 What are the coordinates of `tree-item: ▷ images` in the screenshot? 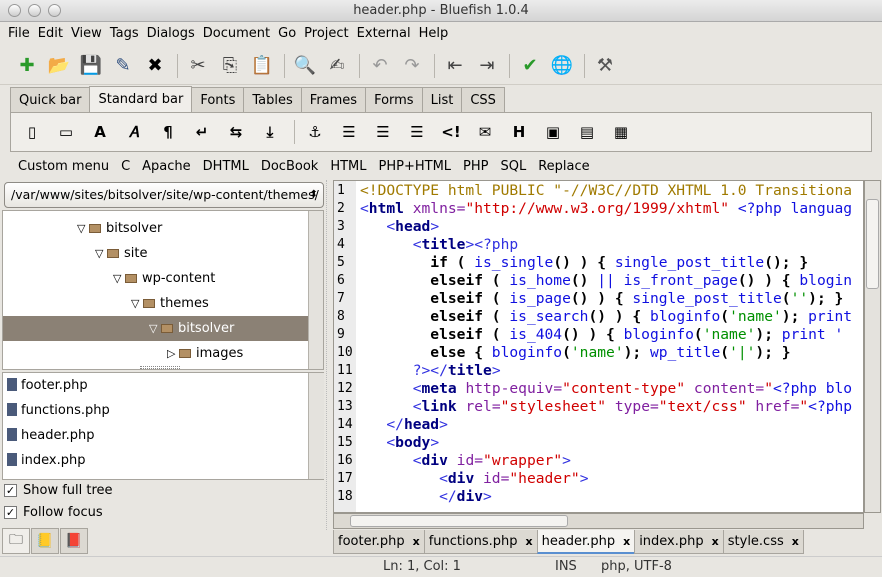 It's located at (155, 353).